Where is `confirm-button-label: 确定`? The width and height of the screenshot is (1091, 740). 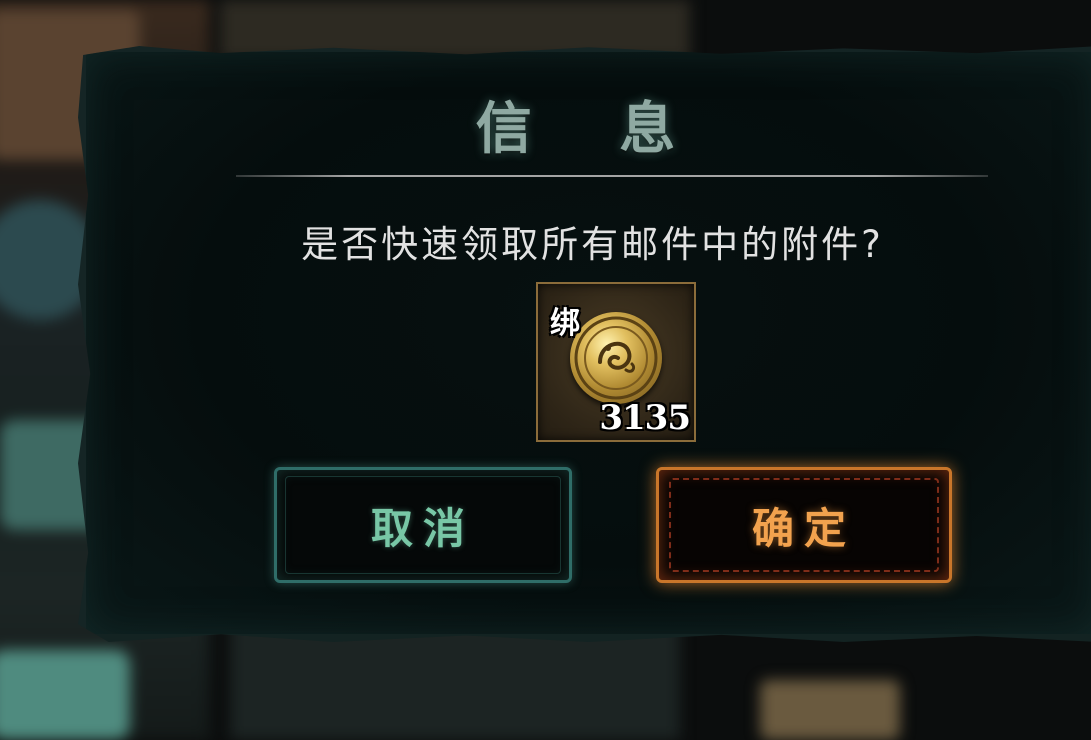
confirm-button-label: 确定 is located at coordinates (803, 528).